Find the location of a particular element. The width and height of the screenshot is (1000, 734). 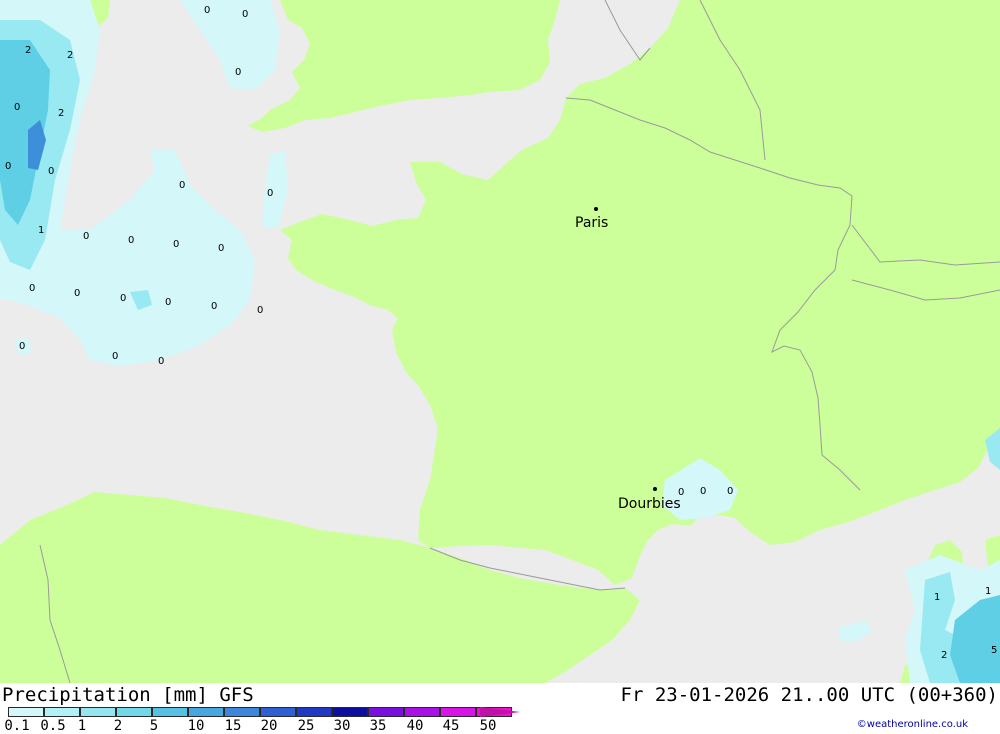

scale-tick-label: 45 is located at coordinates (451, 726).